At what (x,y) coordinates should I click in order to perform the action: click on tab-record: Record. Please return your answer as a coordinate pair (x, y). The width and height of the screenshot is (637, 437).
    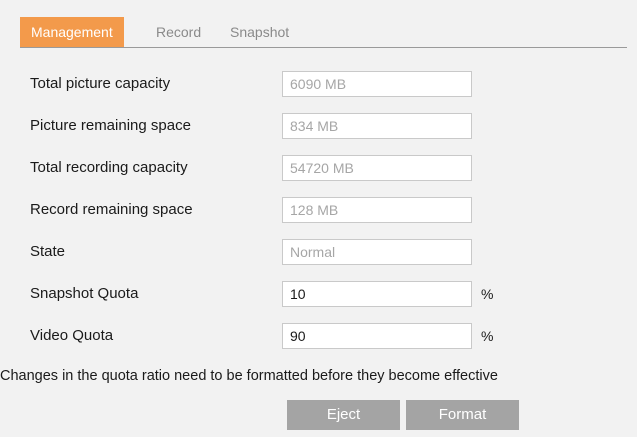
    Looking at the image, I should click on (178, 32).